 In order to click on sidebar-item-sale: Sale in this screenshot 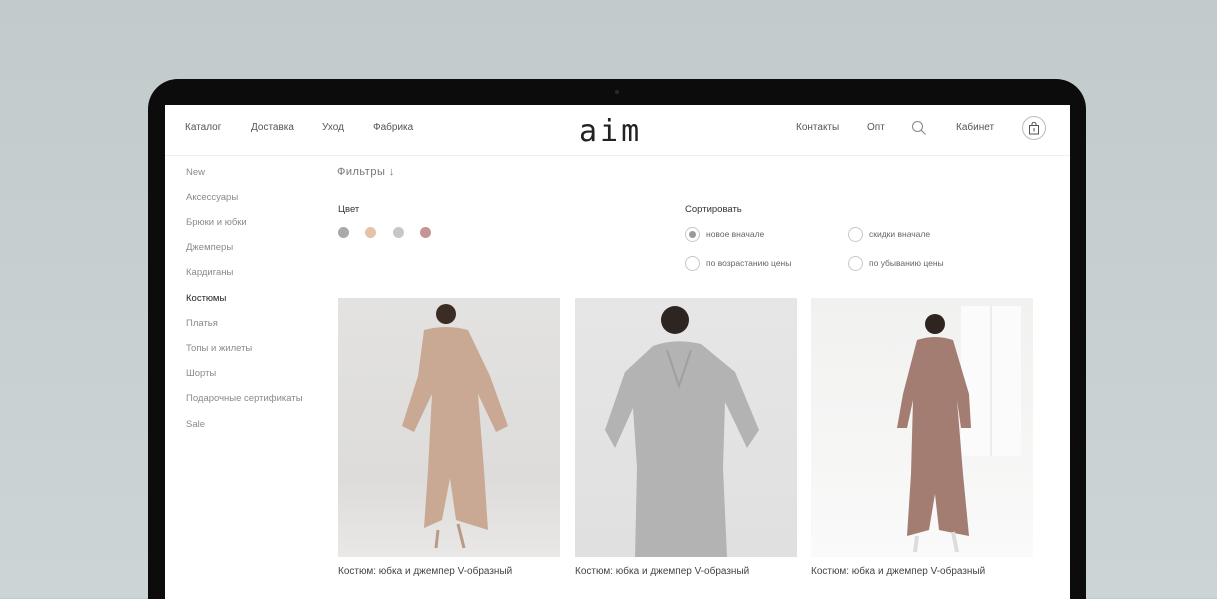, I will do `click(195, 424)`.